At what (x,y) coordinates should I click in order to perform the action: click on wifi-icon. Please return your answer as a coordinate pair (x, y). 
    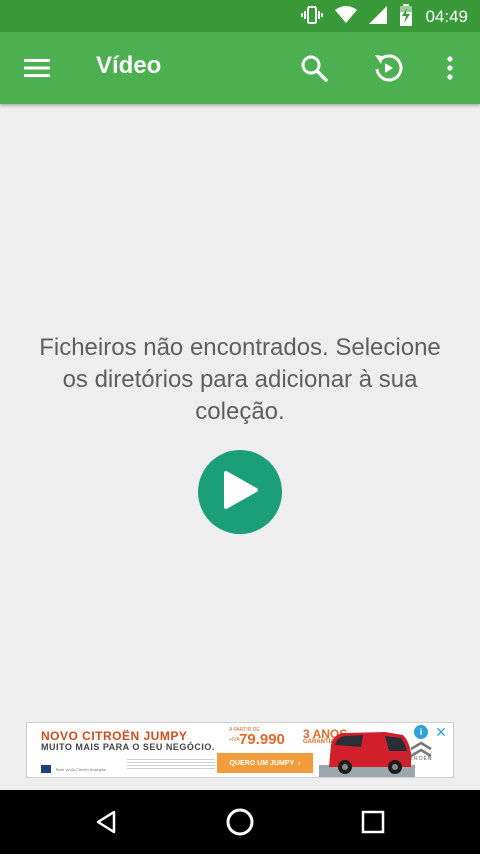
    Looking at the image, I should click on (346, 17).